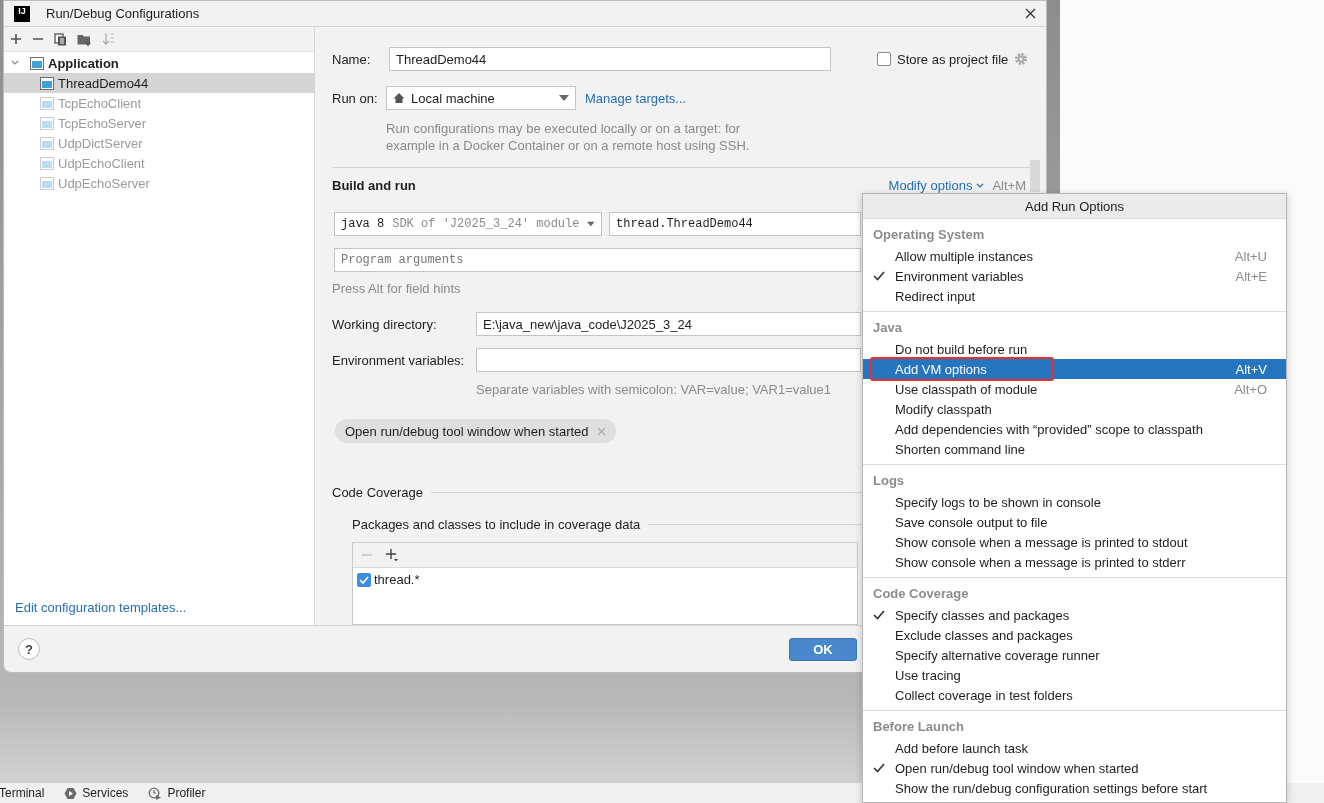 The width and height of the screenshot is (1324, 803). What do you see at coordinates (399, 360) in the screenshot?
I see `field-label: Environment variables:` at bounding box center [399, 360].